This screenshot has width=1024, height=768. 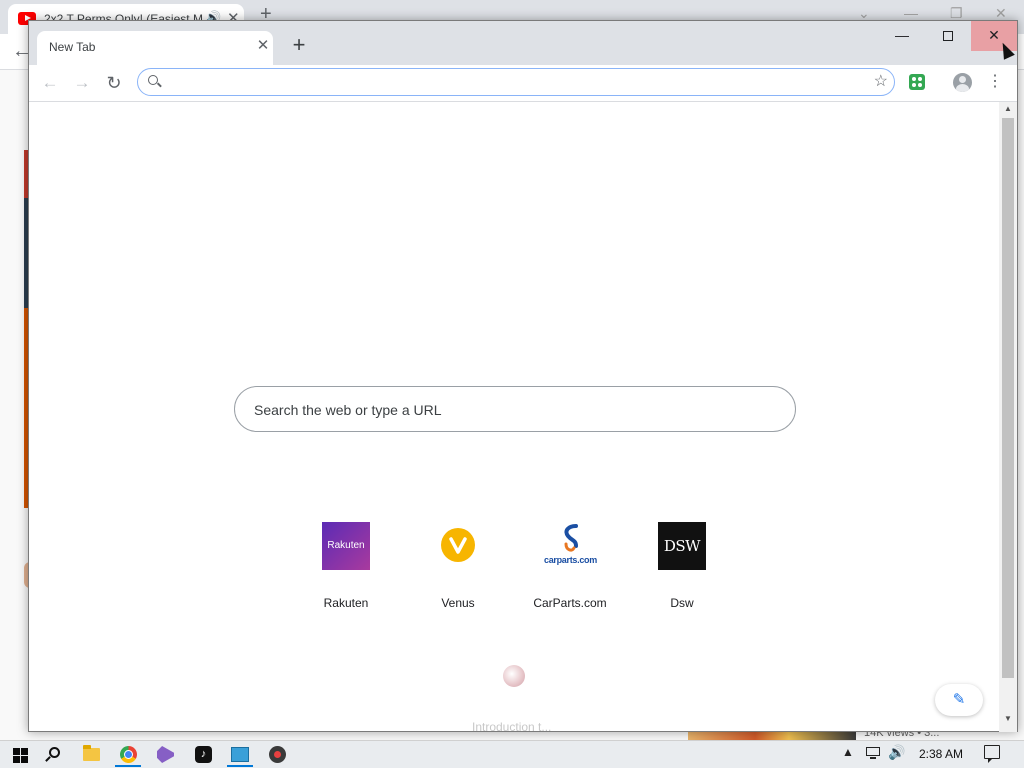 I want to click on shortcut-carparts: carparts.com CarParts.com, so click(x=570, y=572).